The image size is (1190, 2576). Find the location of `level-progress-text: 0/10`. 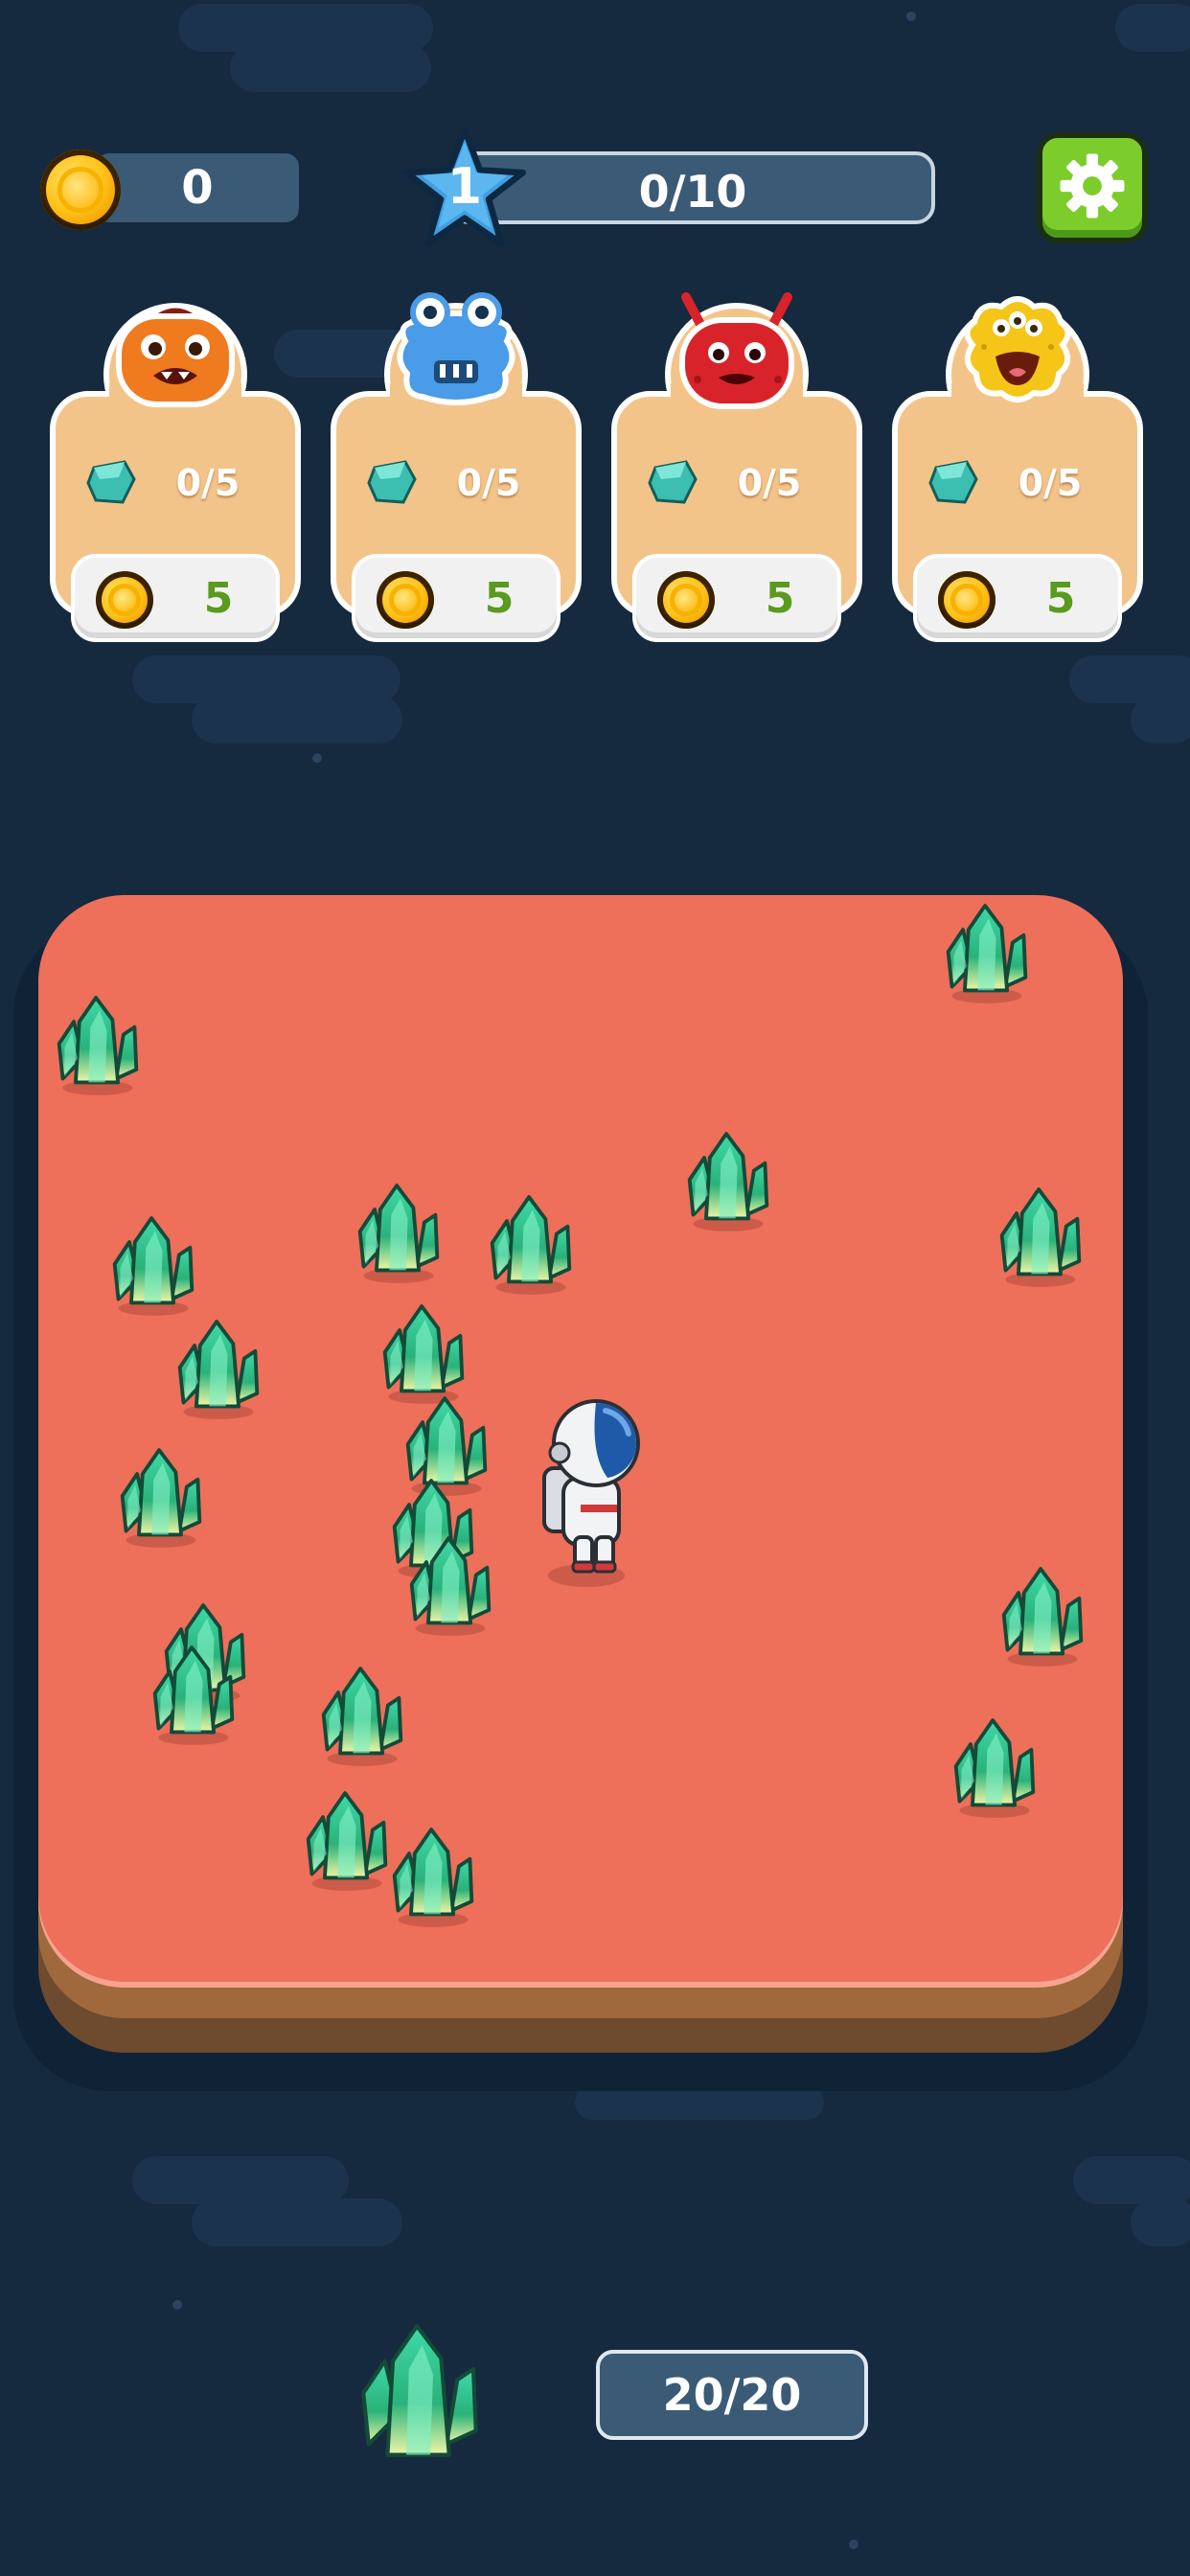

level-progress-text: 0/10 is located at coordinates (693, 192).